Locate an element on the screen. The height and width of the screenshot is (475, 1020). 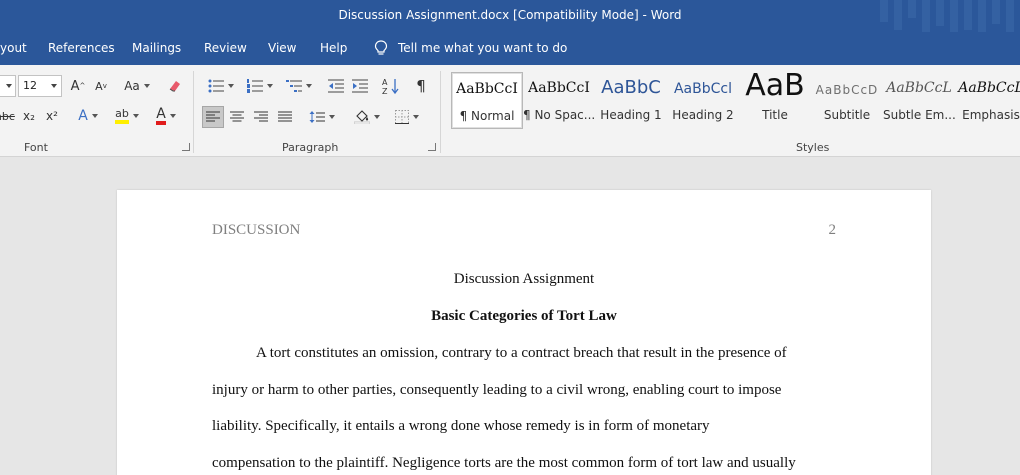
font-group-label: Font is located at coordinates (36, 147).